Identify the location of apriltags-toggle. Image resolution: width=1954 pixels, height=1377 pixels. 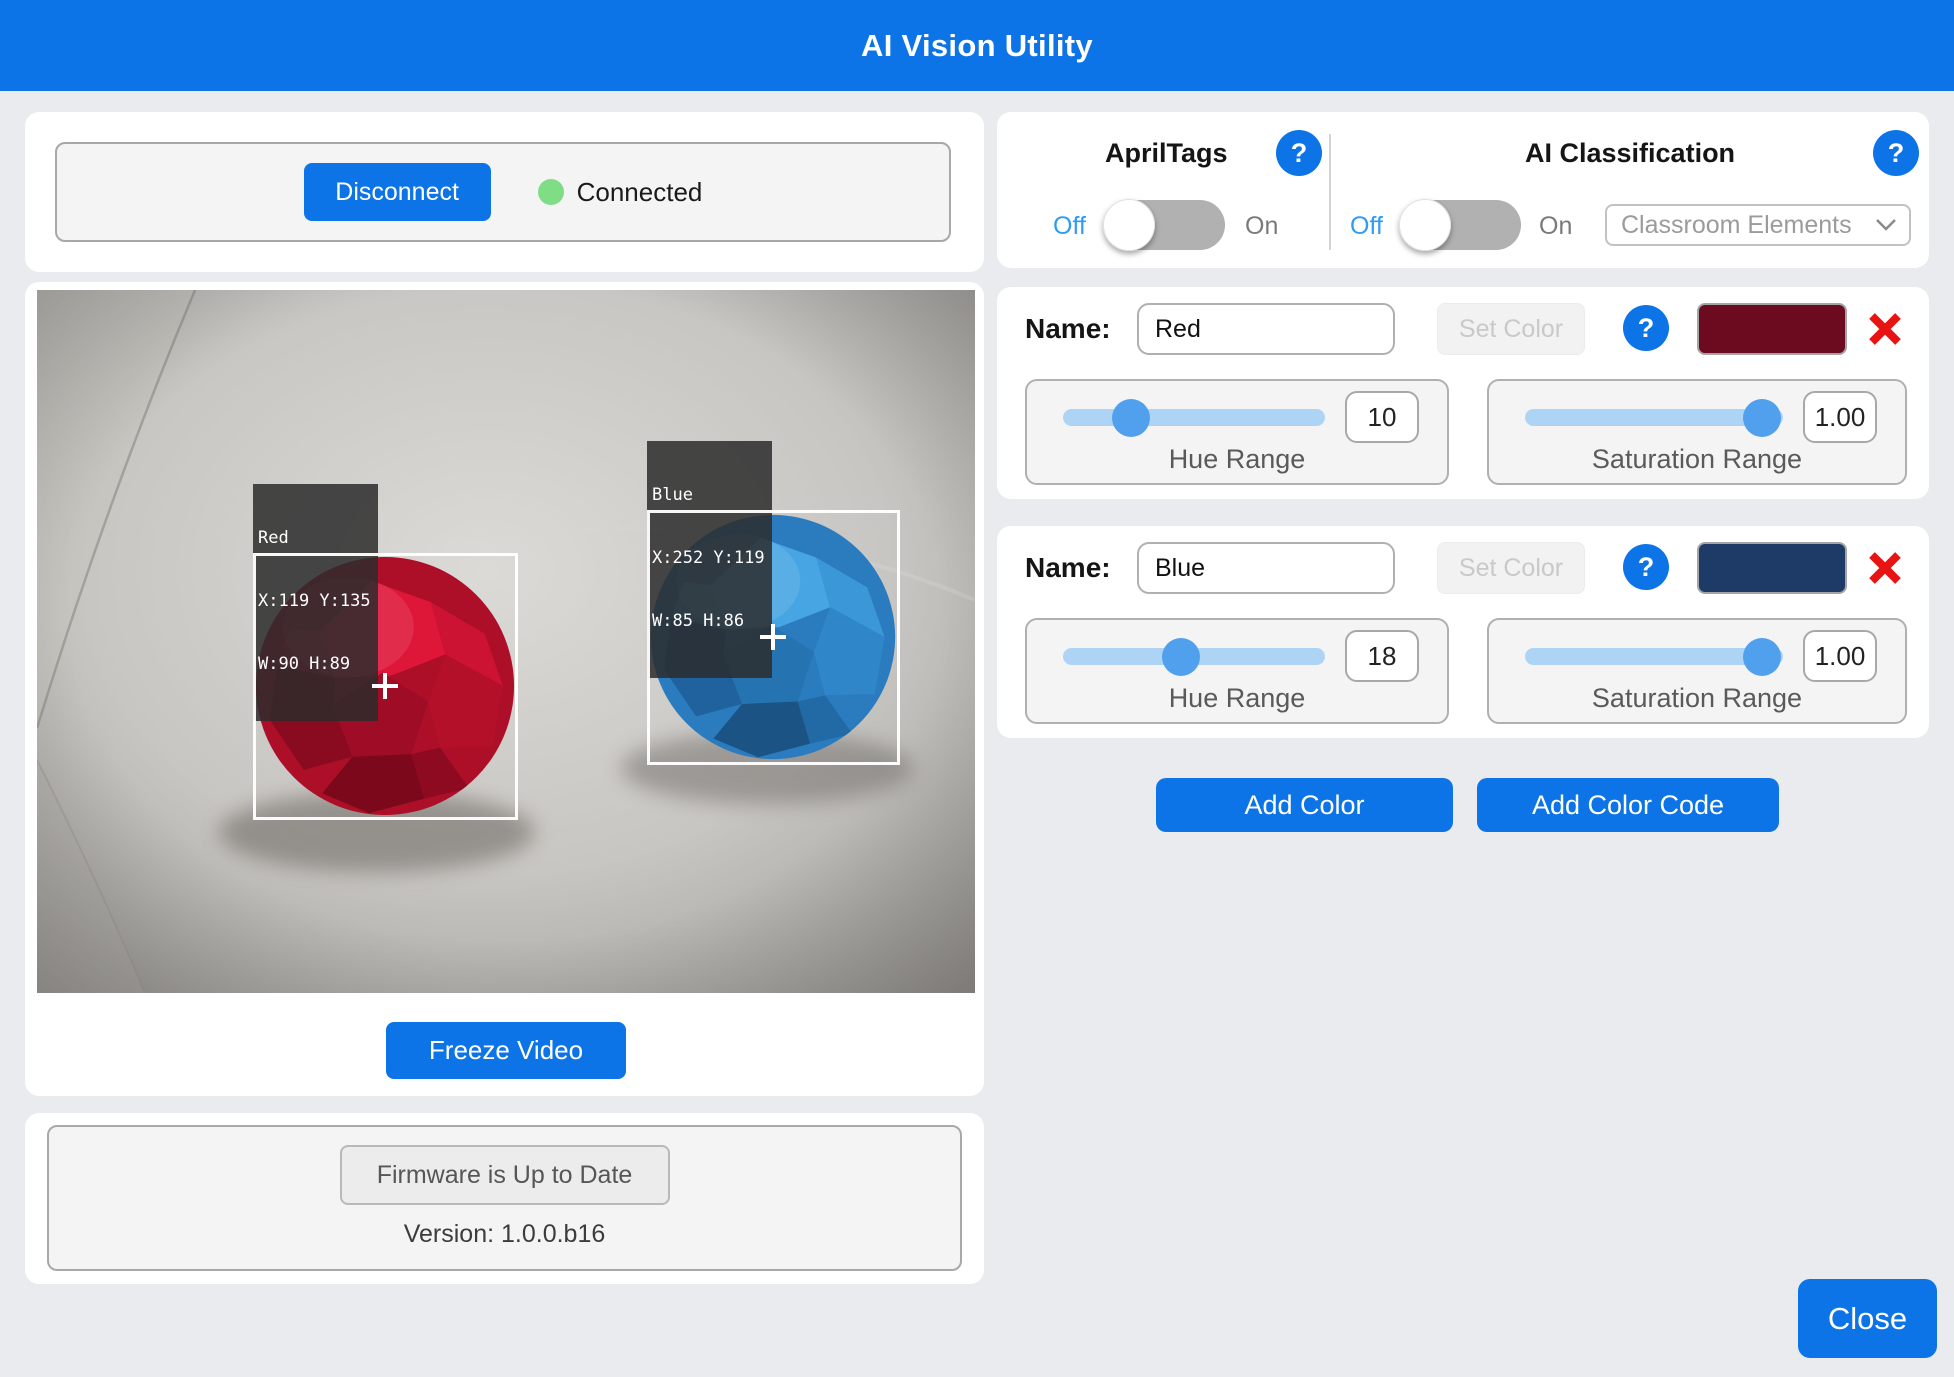
(1164, 225).